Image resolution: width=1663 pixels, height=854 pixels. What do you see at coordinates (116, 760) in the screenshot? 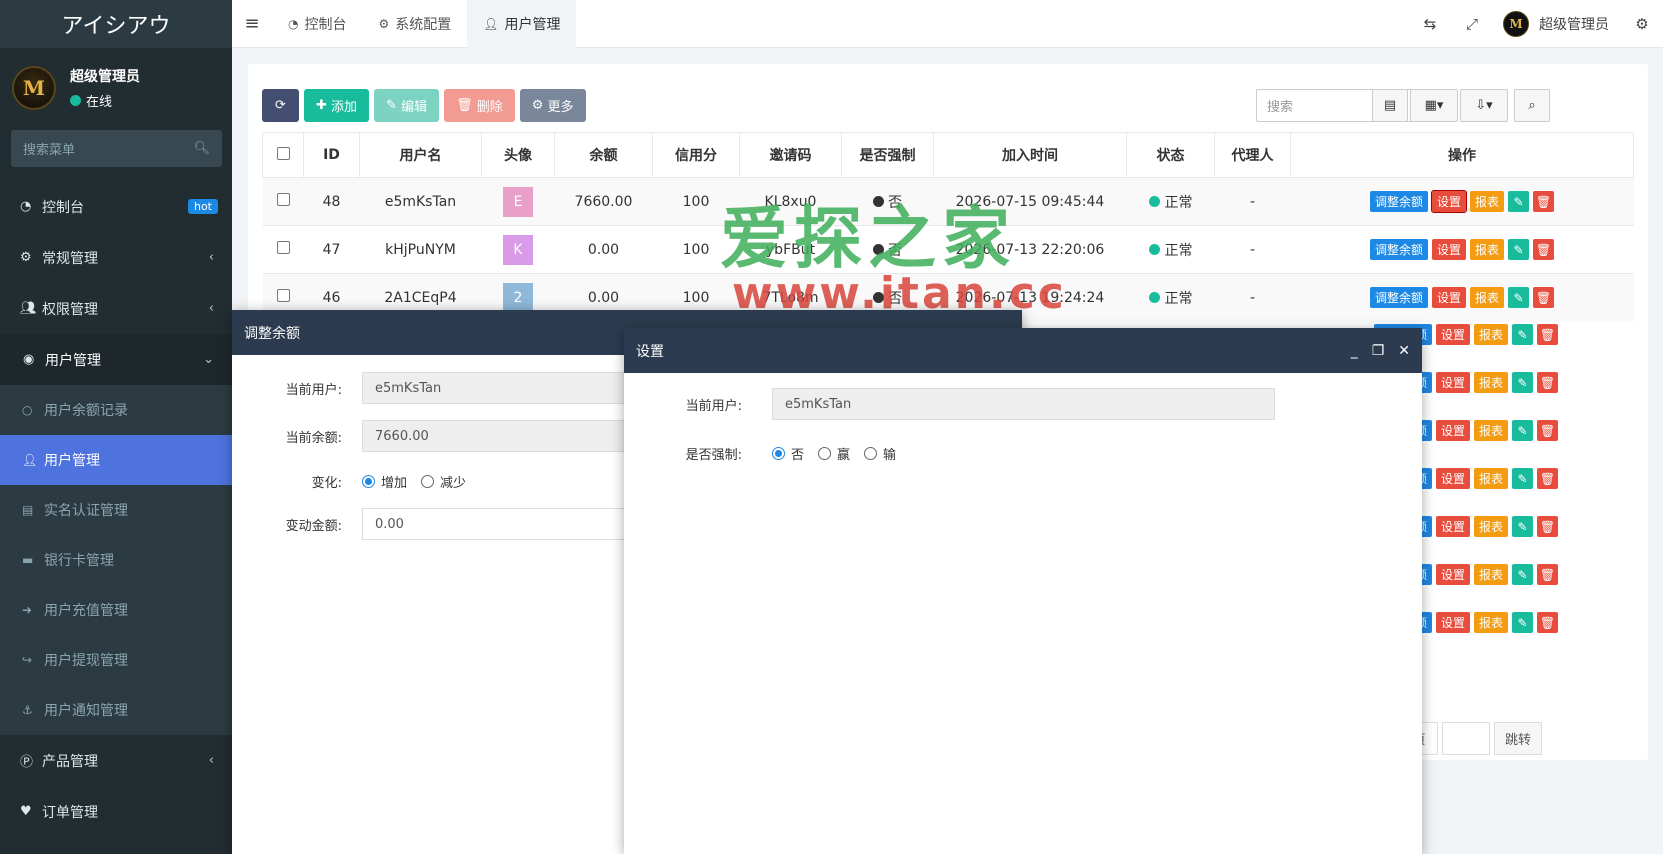
I see `sidebar-item-products: Ⓟ 产品管理 ‹` at bounding box center [116, 760].